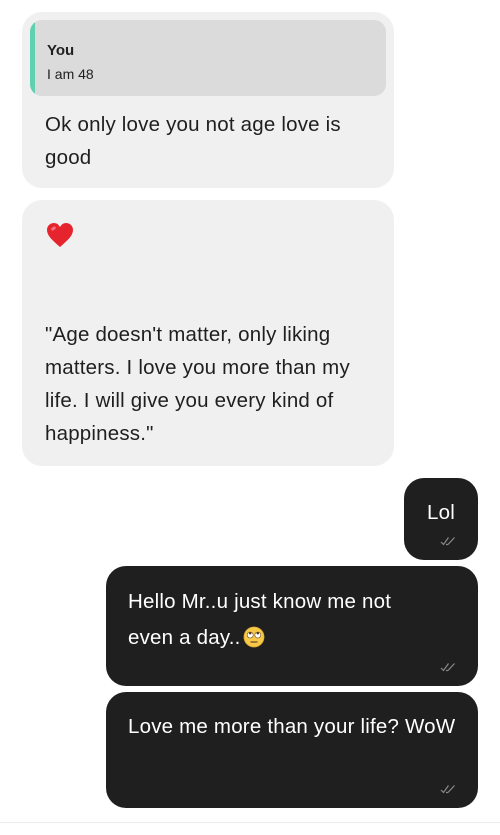 This screenshot has height=835, width=500. Describe the element at coordinates (250, 822) in the screenshot. I see `divider` at that location.